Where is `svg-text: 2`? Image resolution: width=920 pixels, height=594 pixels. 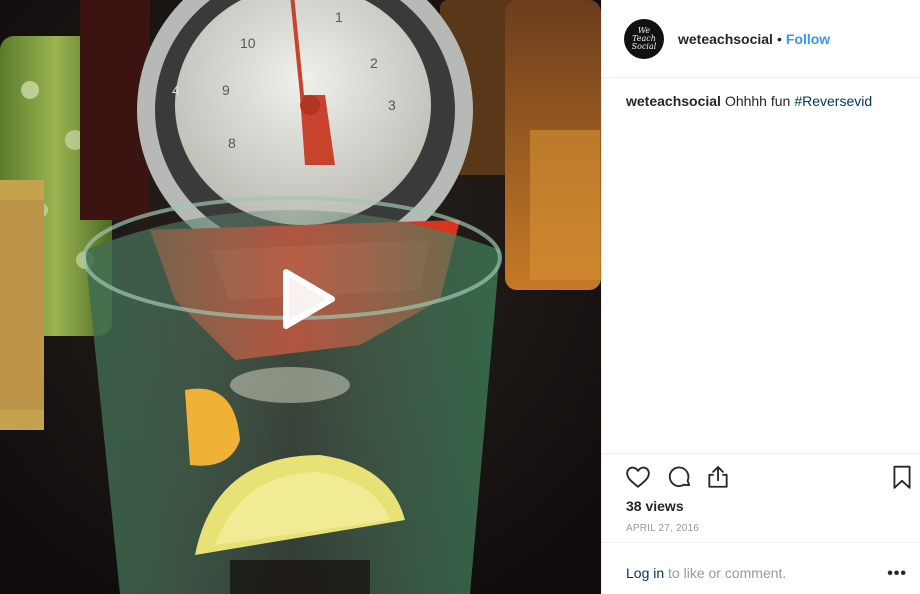 svg-text: 2 is located at coordinates (374, 63).